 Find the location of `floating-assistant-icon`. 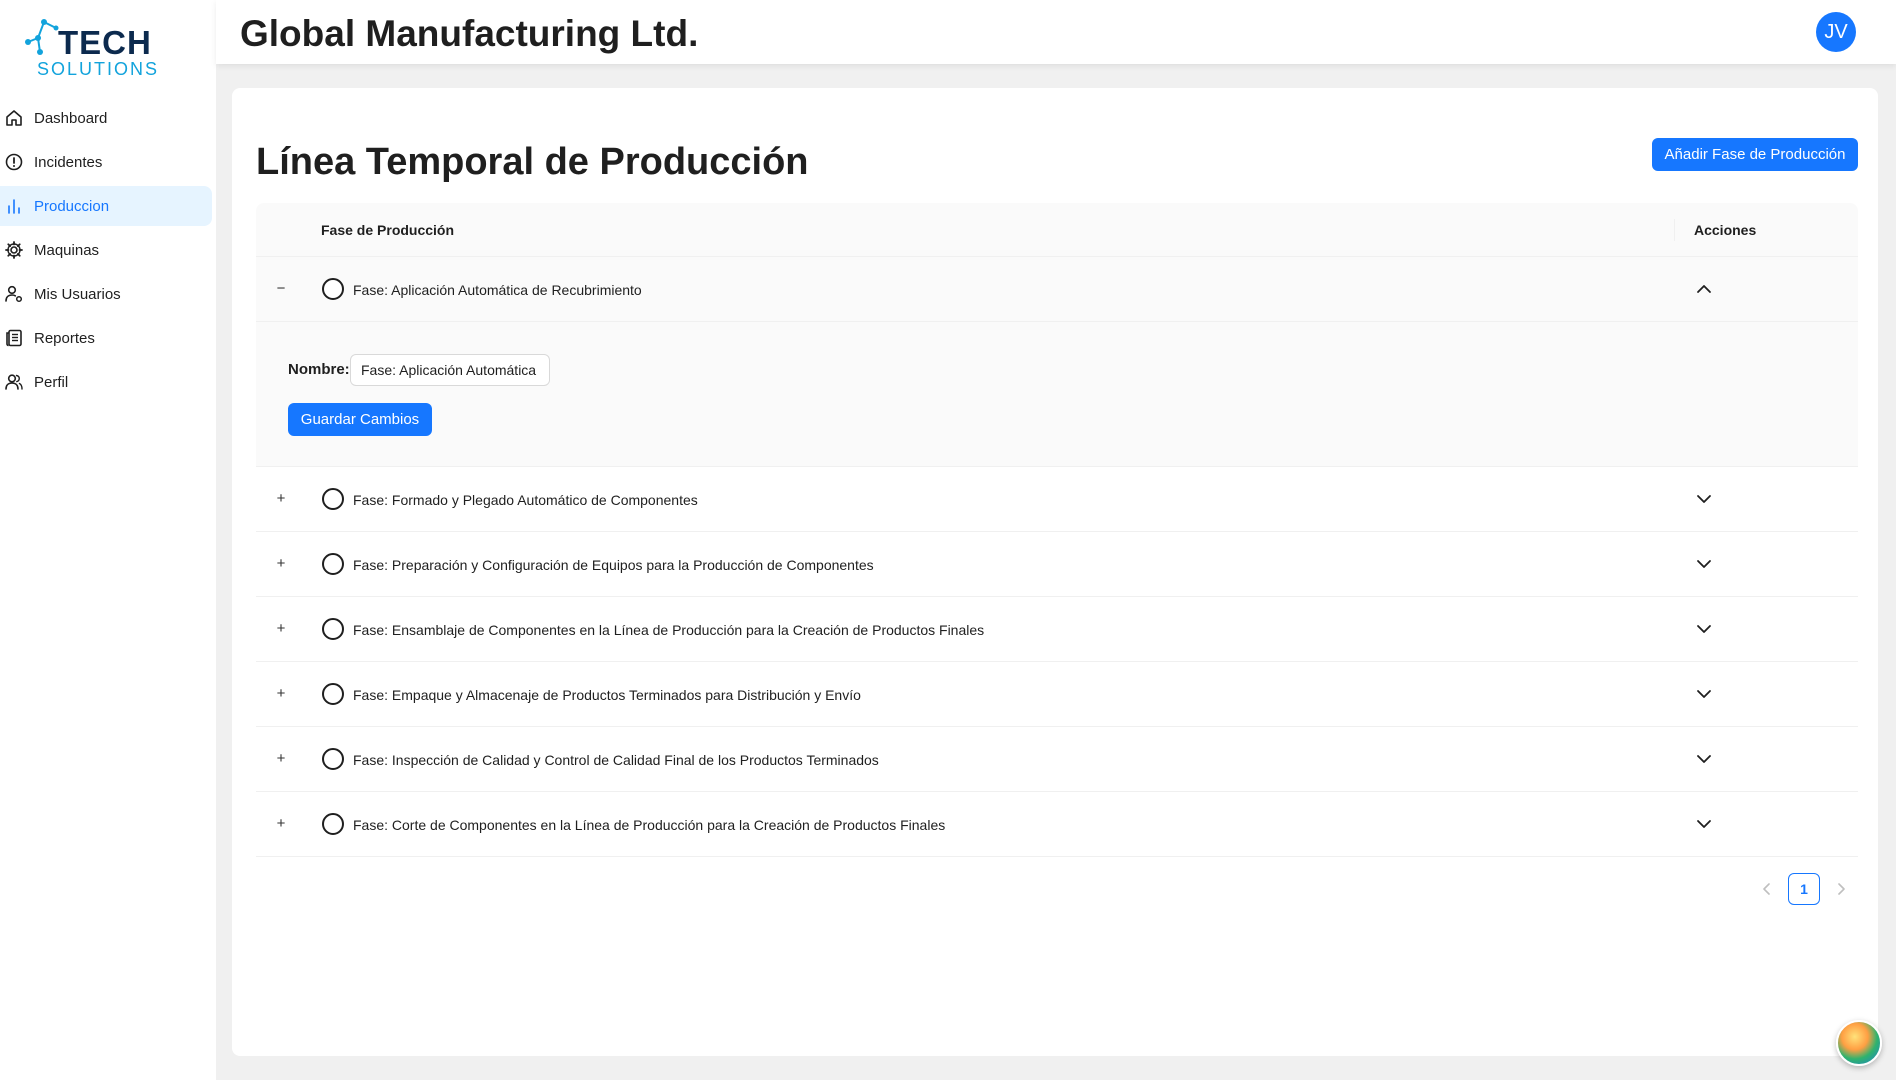

floating-assistant-icon is located at coordinates (1859, 1043).